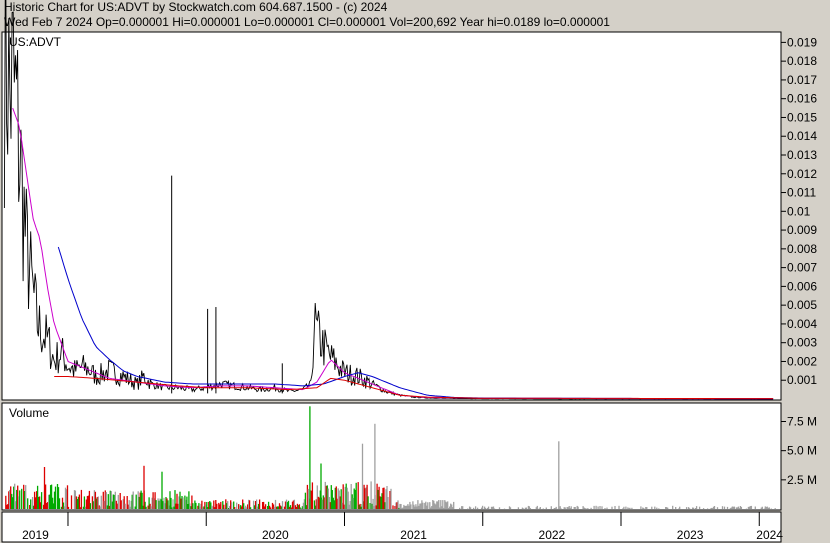  Describe the element at coordinates (413, 535) in the screenshot. I see `x-tick-label: 2021` at that location.